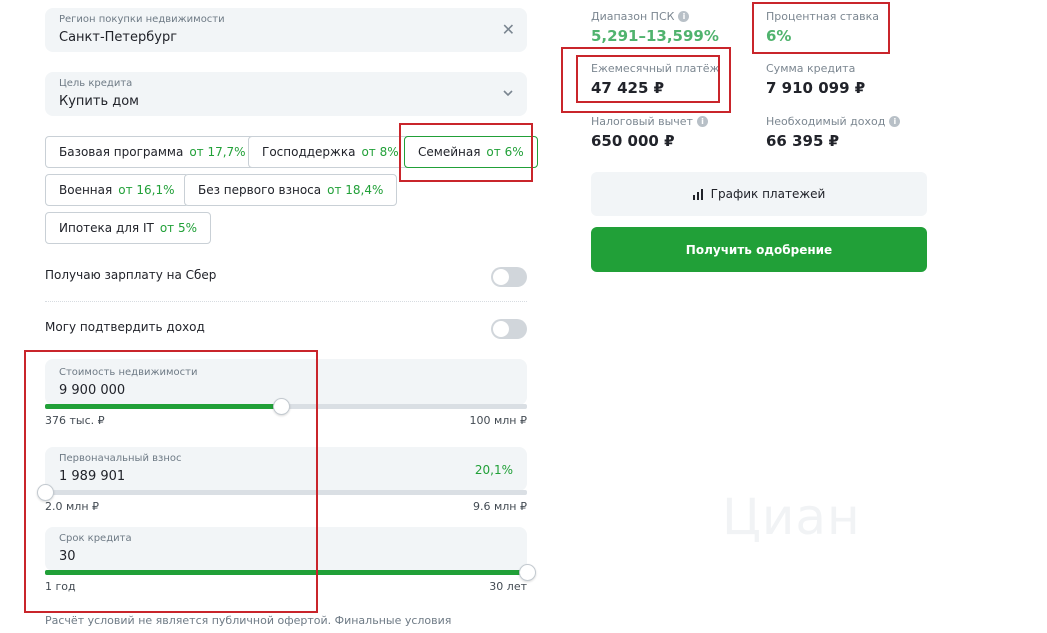  What do you see at coordinates (309, 152) in the screenshot?
I see `program-name: Господдержка` at bounding box center [309, 152].